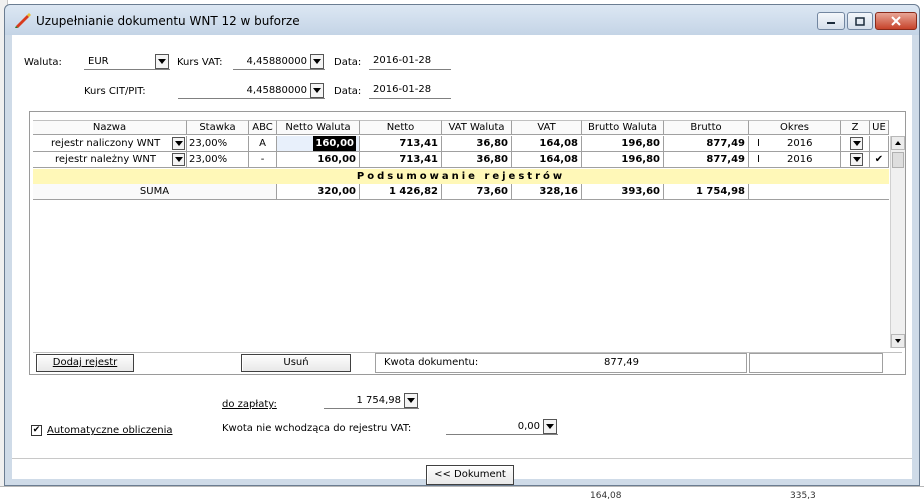 Image resolution: width=924 pixels, height=500 pixels. Describe the element at coordinates (263, 160) in the screenshot. I see `cell-abc: -` at that location.